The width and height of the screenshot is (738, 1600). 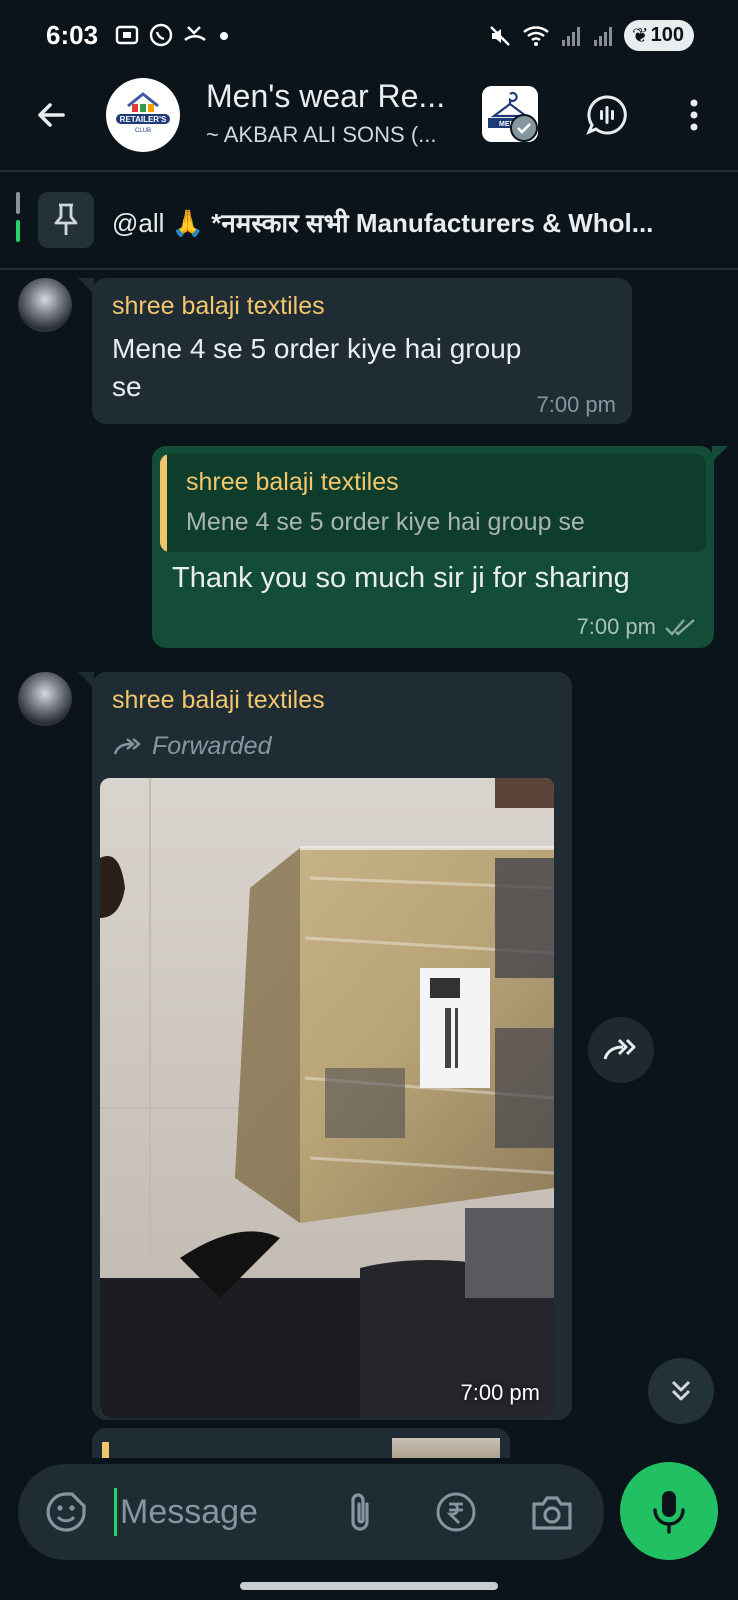 I want to click on camera-button, so click(x=552, y=1512).